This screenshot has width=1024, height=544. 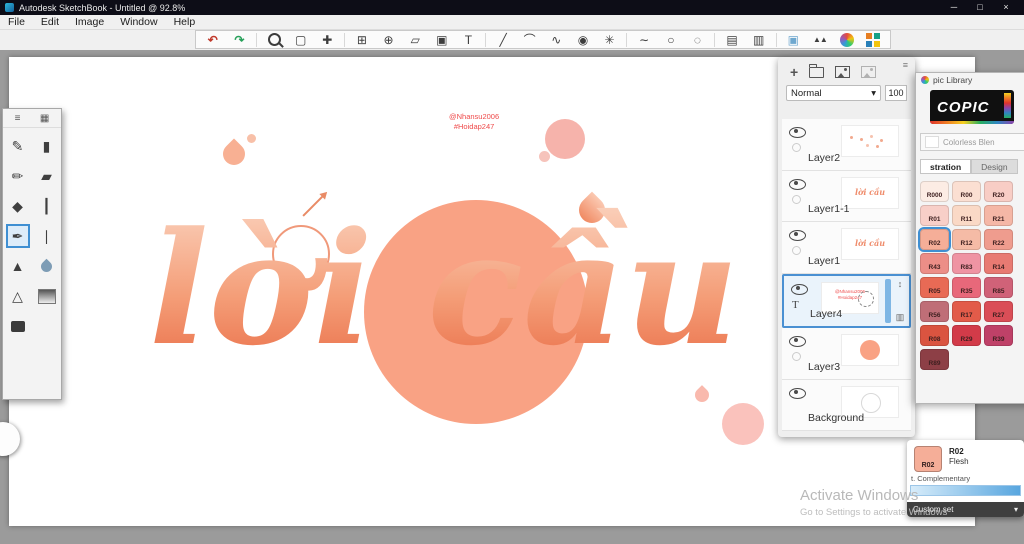 What do you see at coordinates (794, 72) in the screenshot?
I see `add-layer-button: +` at bounding box center [794, 72].